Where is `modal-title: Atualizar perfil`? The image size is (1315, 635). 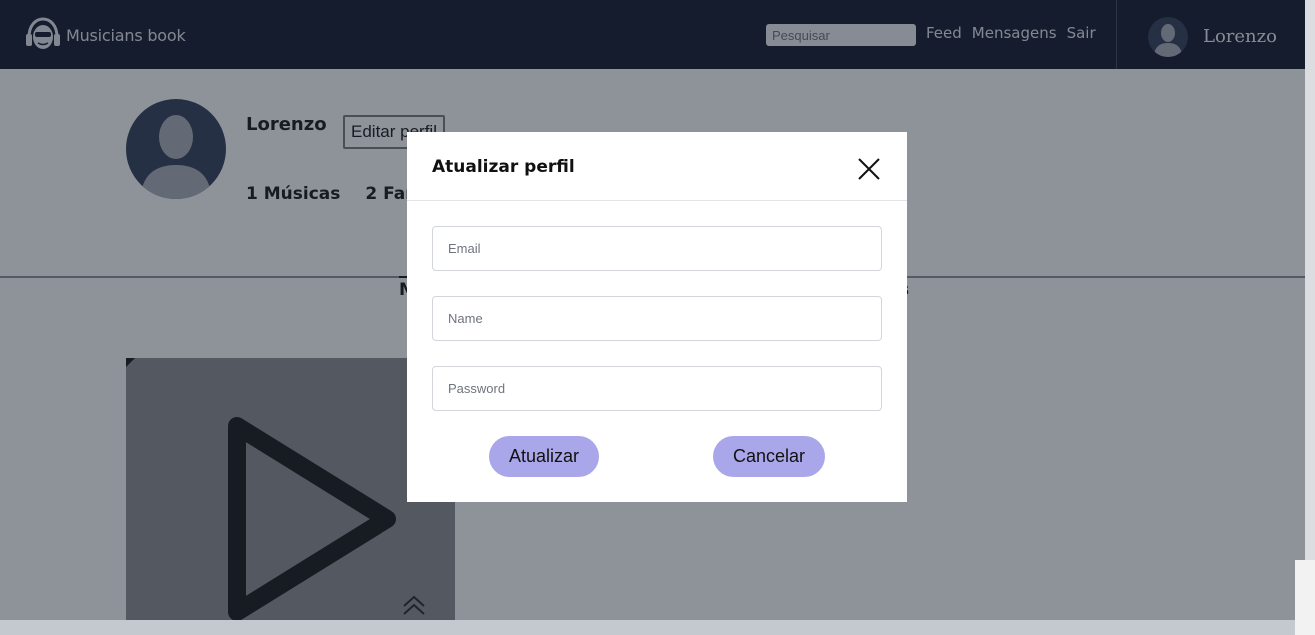
modal-title: Atualizar perfil is located at coordinates (503, 167).